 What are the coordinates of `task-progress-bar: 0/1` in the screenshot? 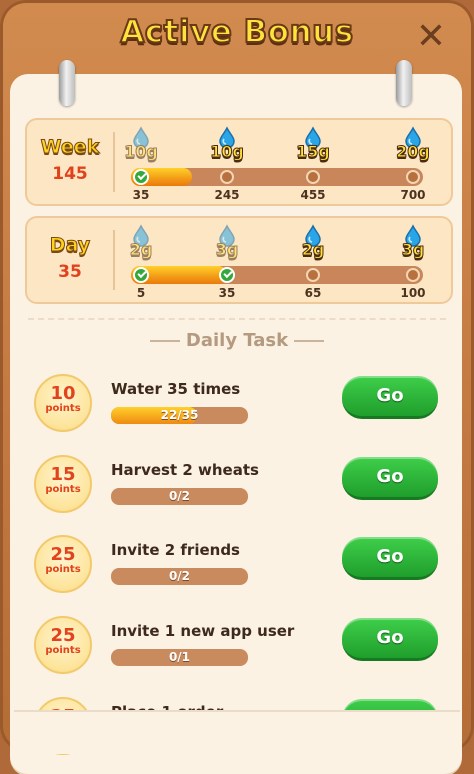 It's located at (179, 657).